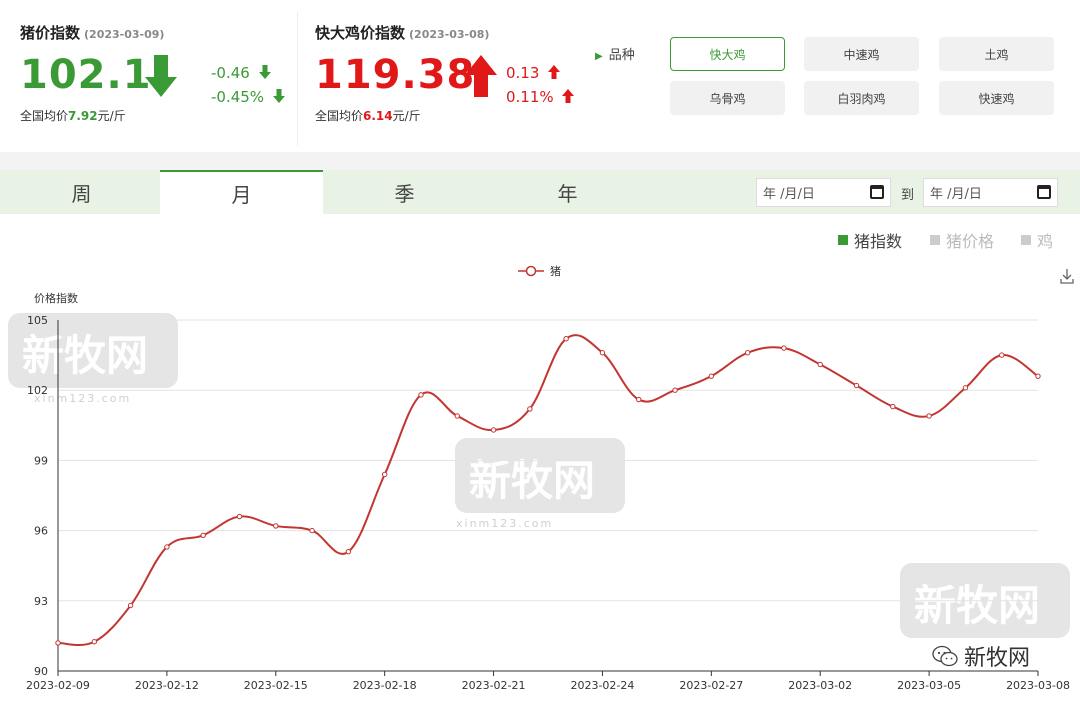  What do you see at coordinates (167, 685) in the screenshot?
I see `x-tick-label: 2023-02-12` at bounding box center [167, 685].